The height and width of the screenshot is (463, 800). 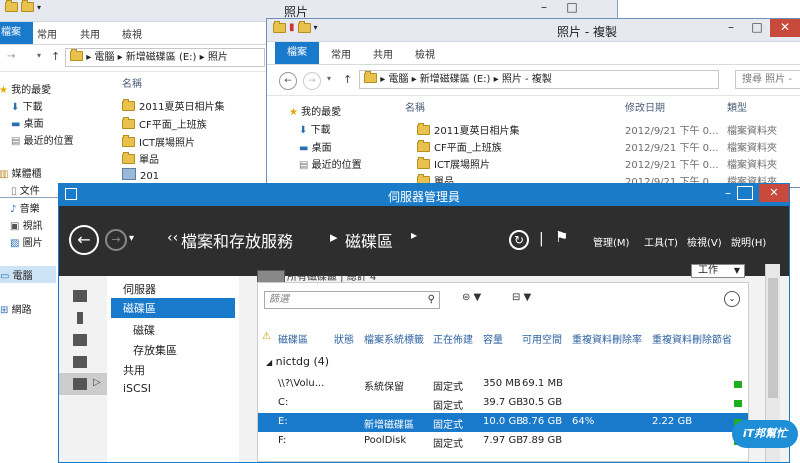 What do you see at coordinates (352, 300) in the screenshot?
I see `filter-input: 篩選 ⚲` at bounding box center [352, 300].